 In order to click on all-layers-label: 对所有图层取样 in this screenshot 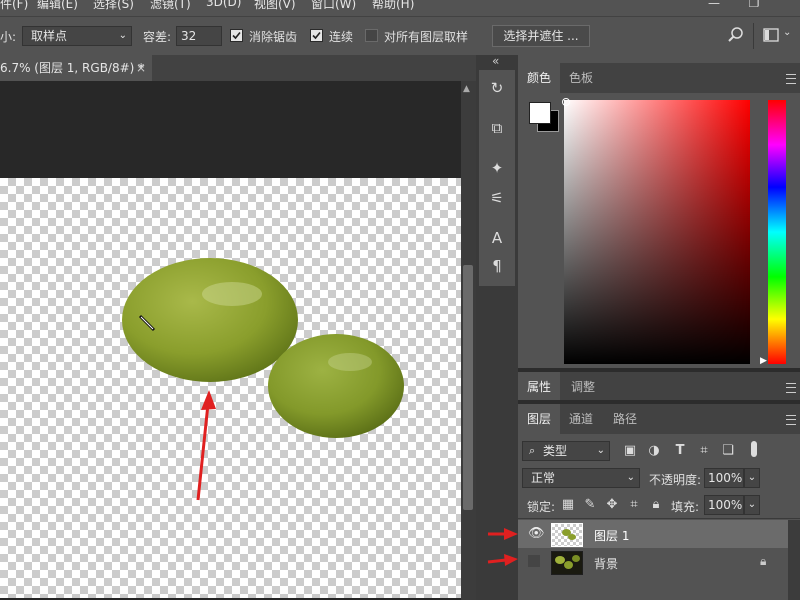, I will do `click(426, 37)`.